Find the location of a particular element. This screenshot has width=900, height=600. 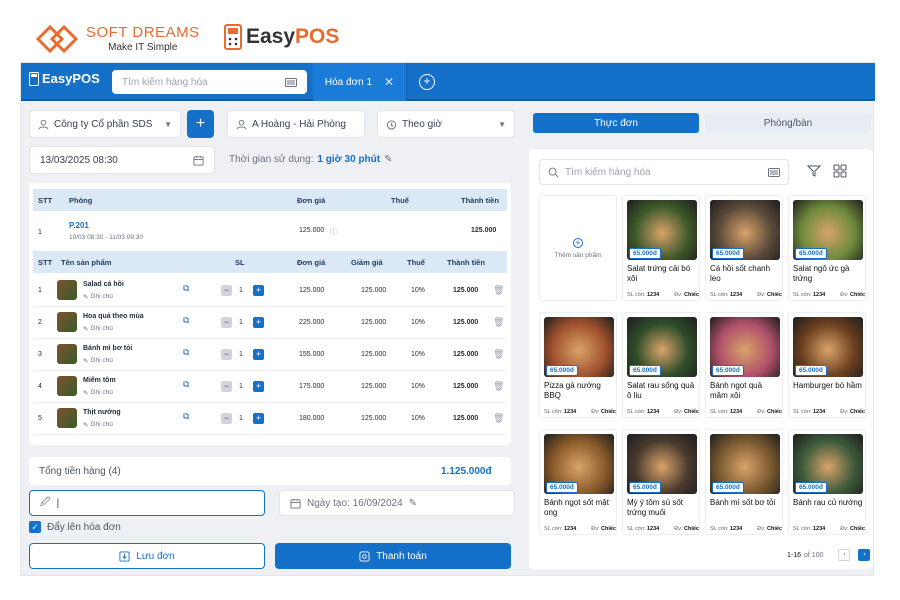

info-icon: ⓘ is located at coordinates (333, 232).